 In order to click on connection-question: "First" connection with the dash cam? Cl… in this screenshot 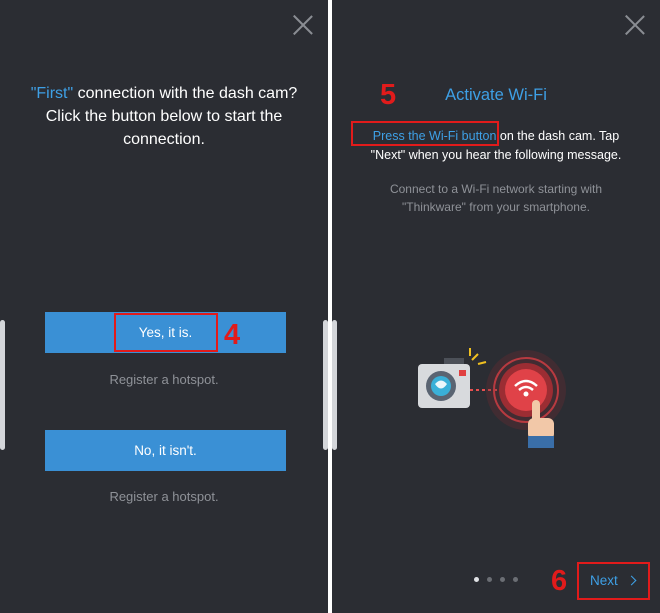, I will do `click(164, 116)`.